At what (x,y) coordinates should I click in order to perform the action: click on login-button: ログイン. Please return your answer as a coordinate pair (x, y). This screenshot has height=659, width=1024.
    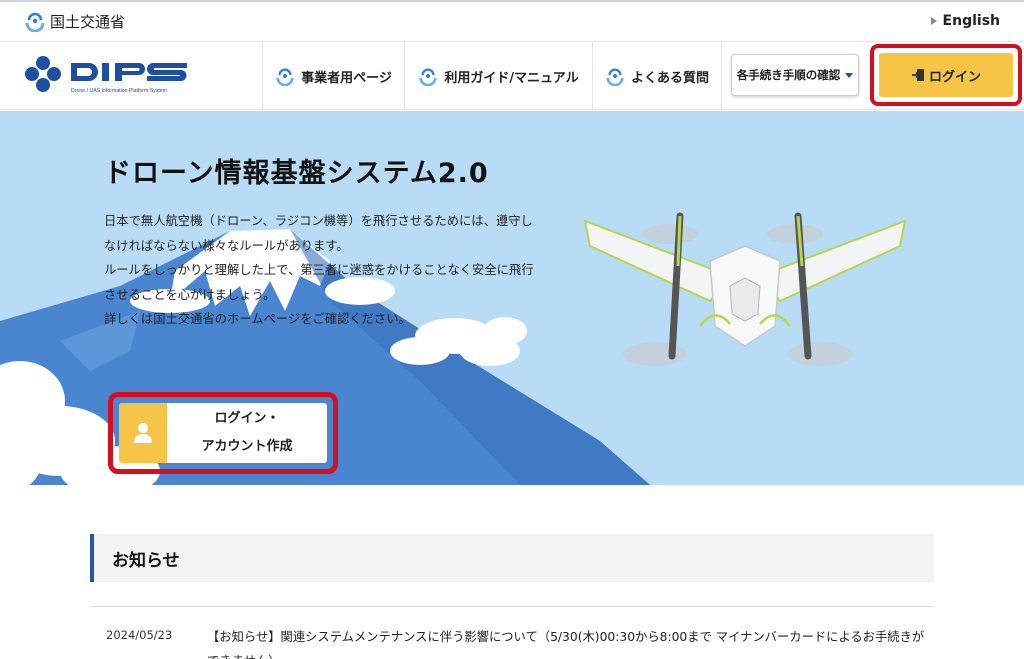
    Looking at the image, I should click on (946, 75).